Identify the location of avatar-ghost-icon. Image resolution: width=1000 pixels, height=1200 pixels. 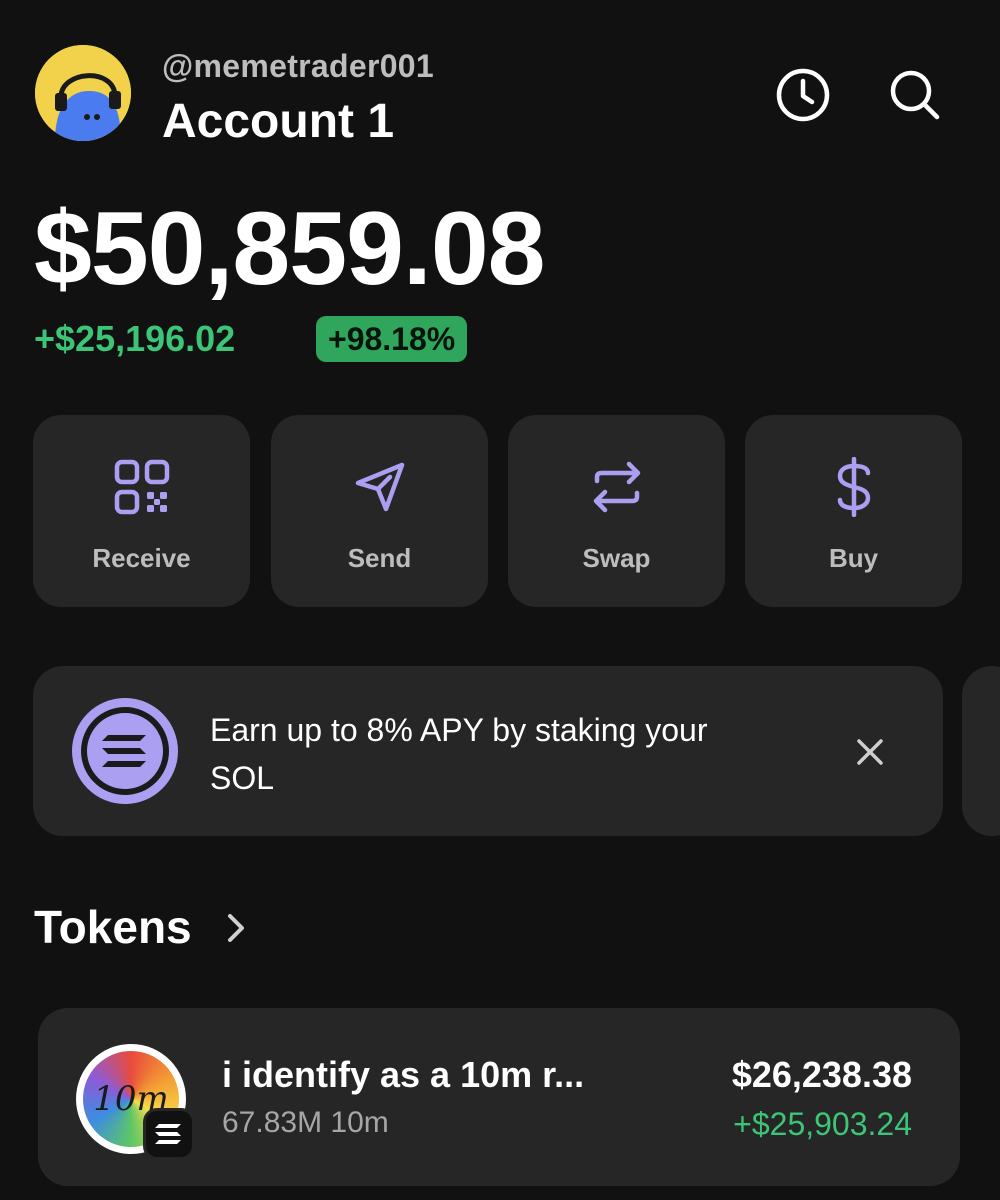
(83, 93).